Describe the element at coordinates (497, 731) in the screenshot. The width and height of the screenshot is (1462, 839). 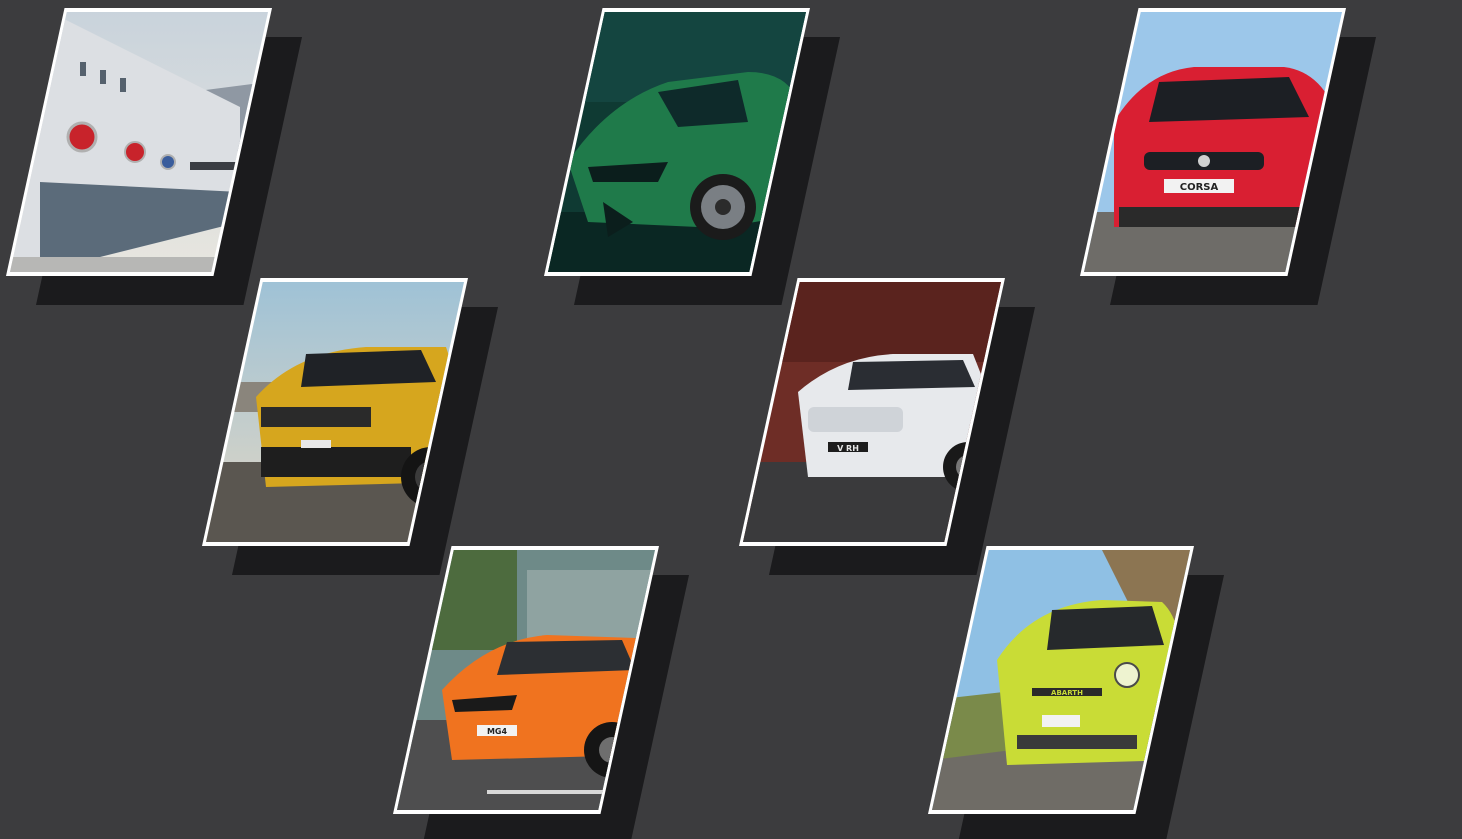
I see `orange-hatchback-badge: MG4` at that location.